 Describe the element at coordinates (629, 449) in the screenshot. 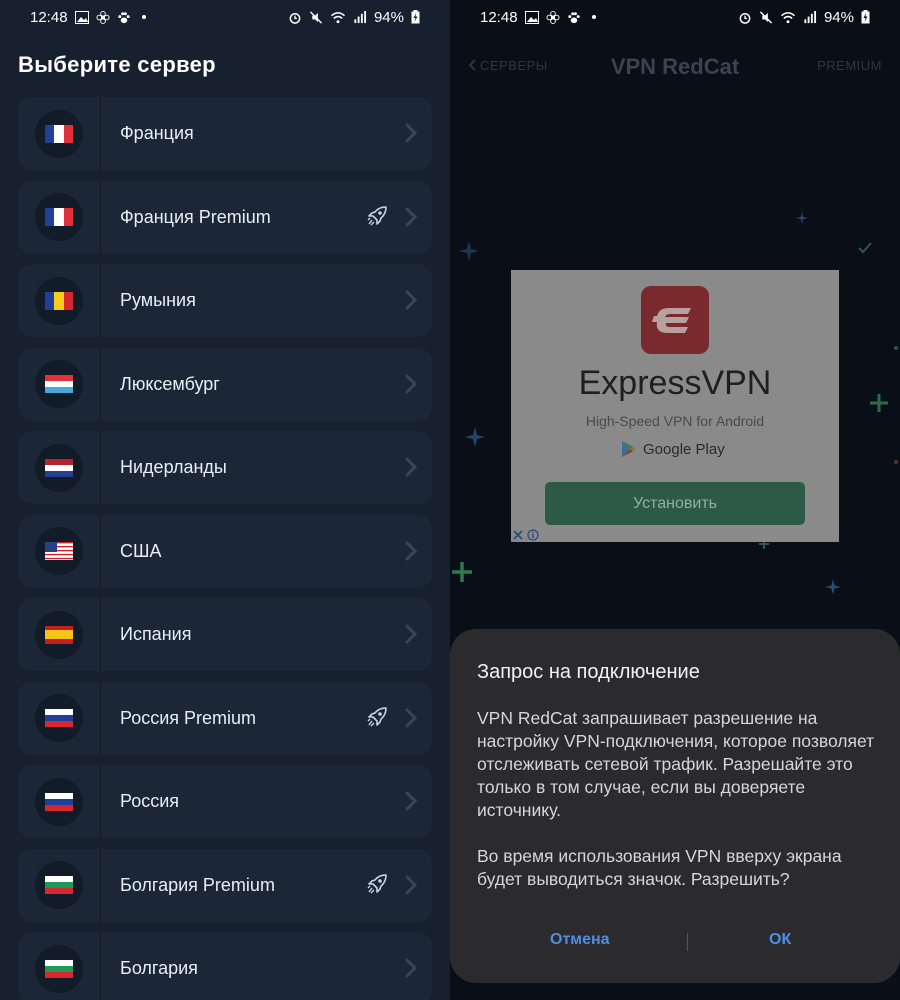

I see `google-play-icon` at that location.